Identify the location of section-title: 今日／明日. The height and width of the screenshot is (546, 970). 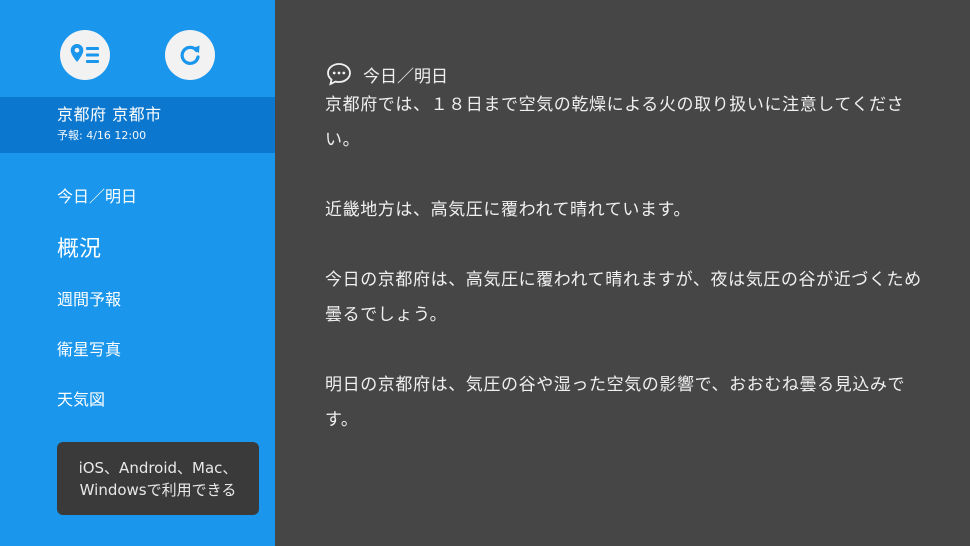
(405, 76).